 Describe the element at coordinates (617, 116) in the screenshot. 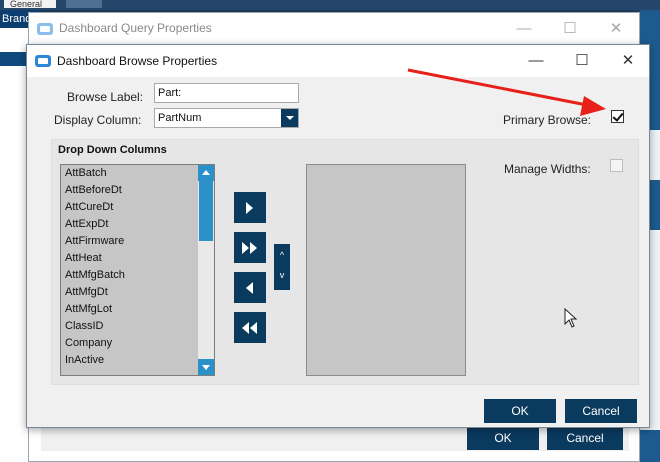

I see `primary-browse-checkbox` at that location.